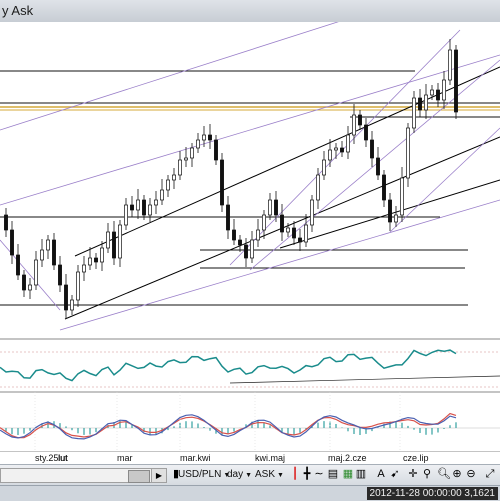 The image size is (500, 501). I want to click on crosshair-icon: ✛, so click(413, 474).